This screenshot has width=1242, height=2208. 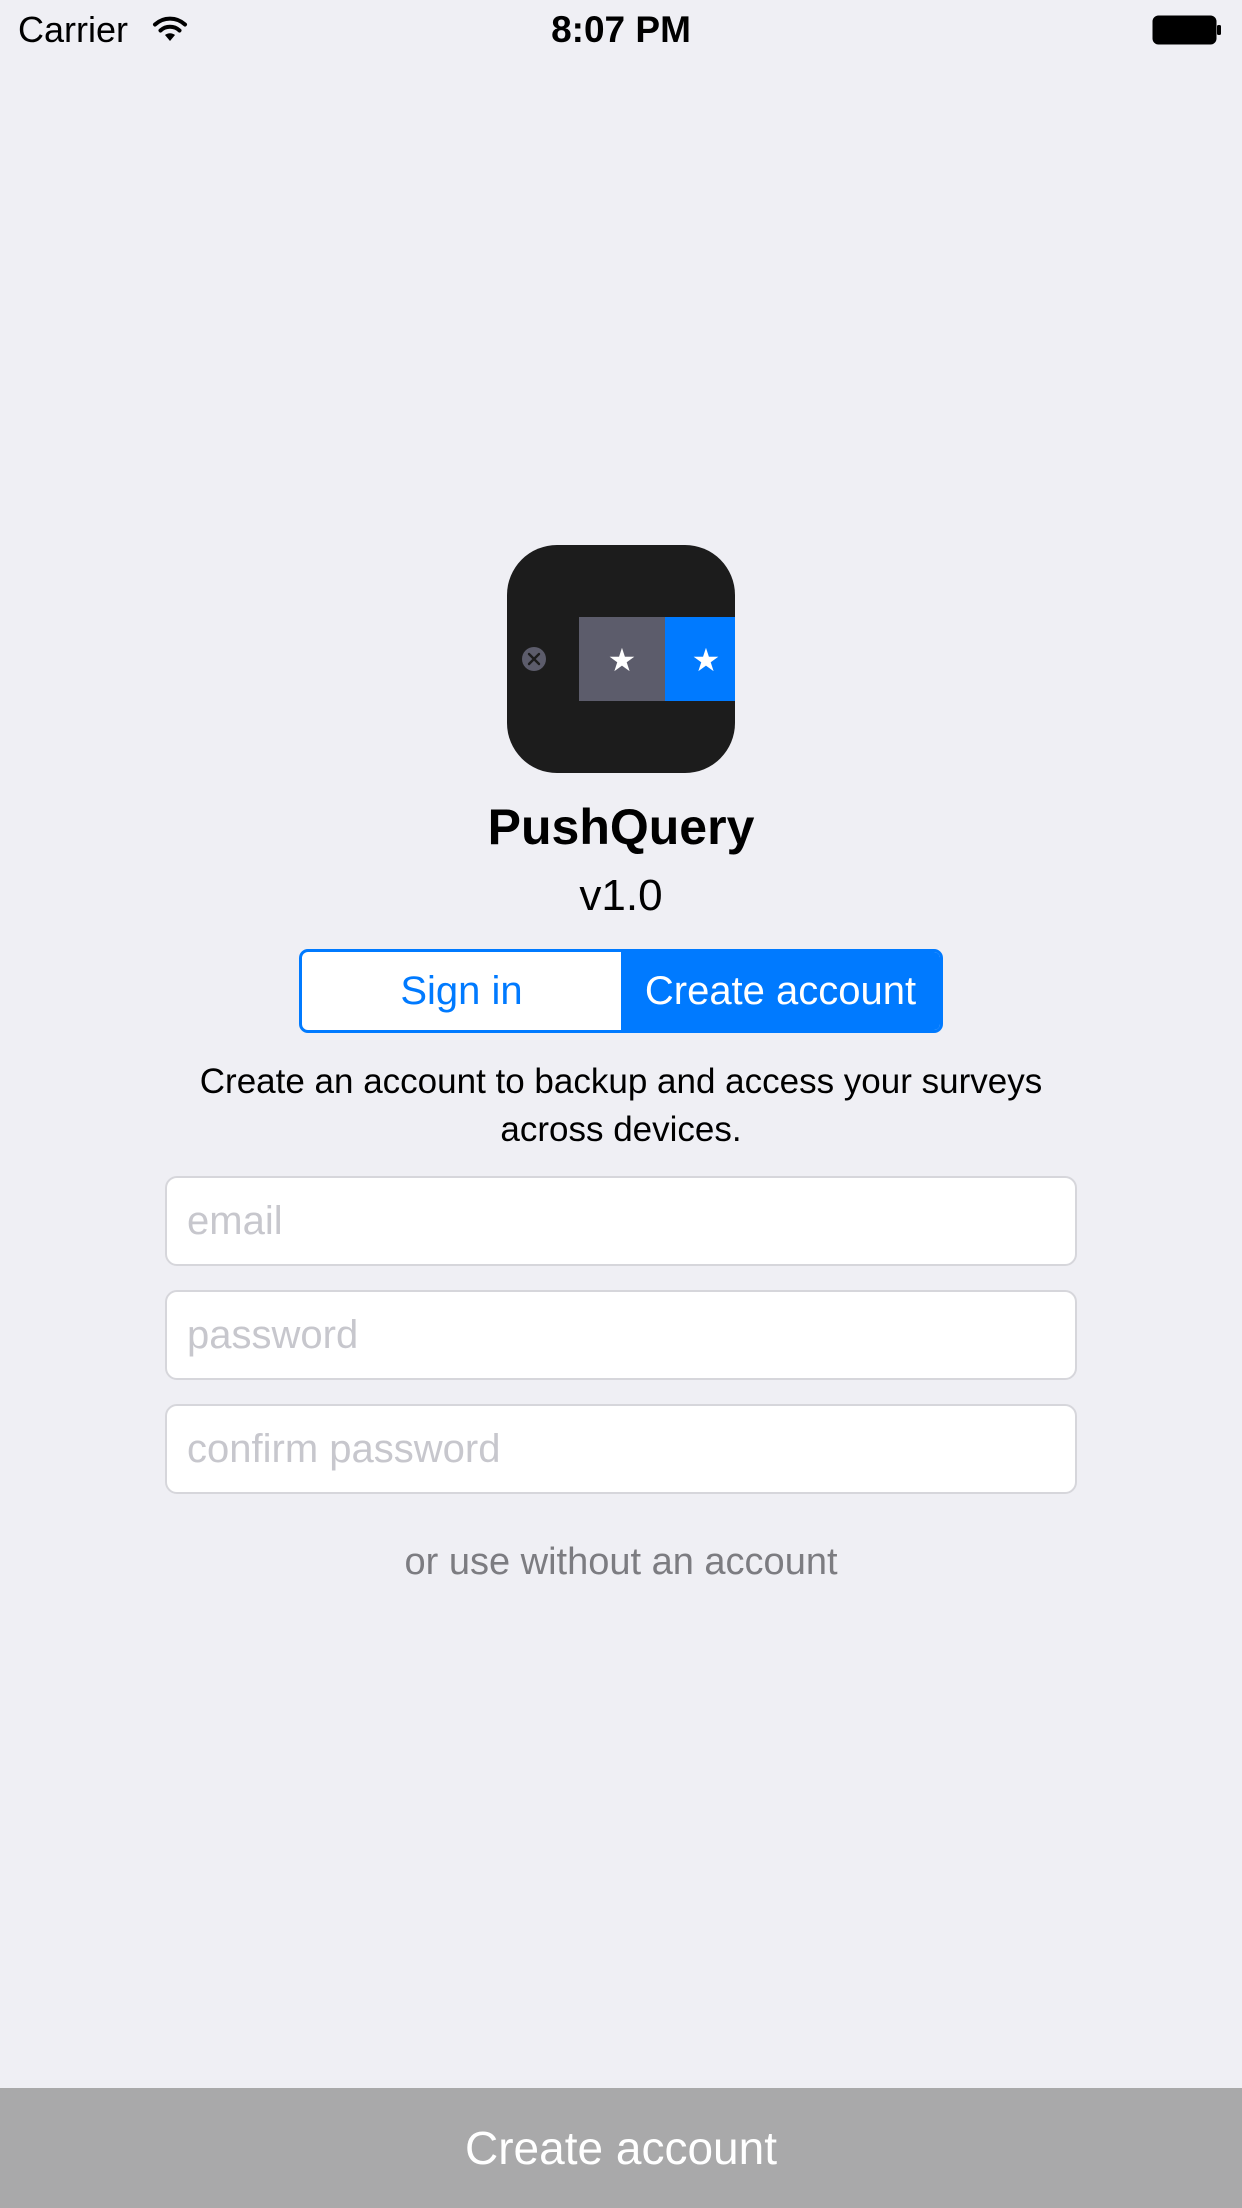 What do you see at coordinates (621, 1562) in the screenshot?
I see `use-without-account-link: or use without an account` at bounding box center [621, 1562].